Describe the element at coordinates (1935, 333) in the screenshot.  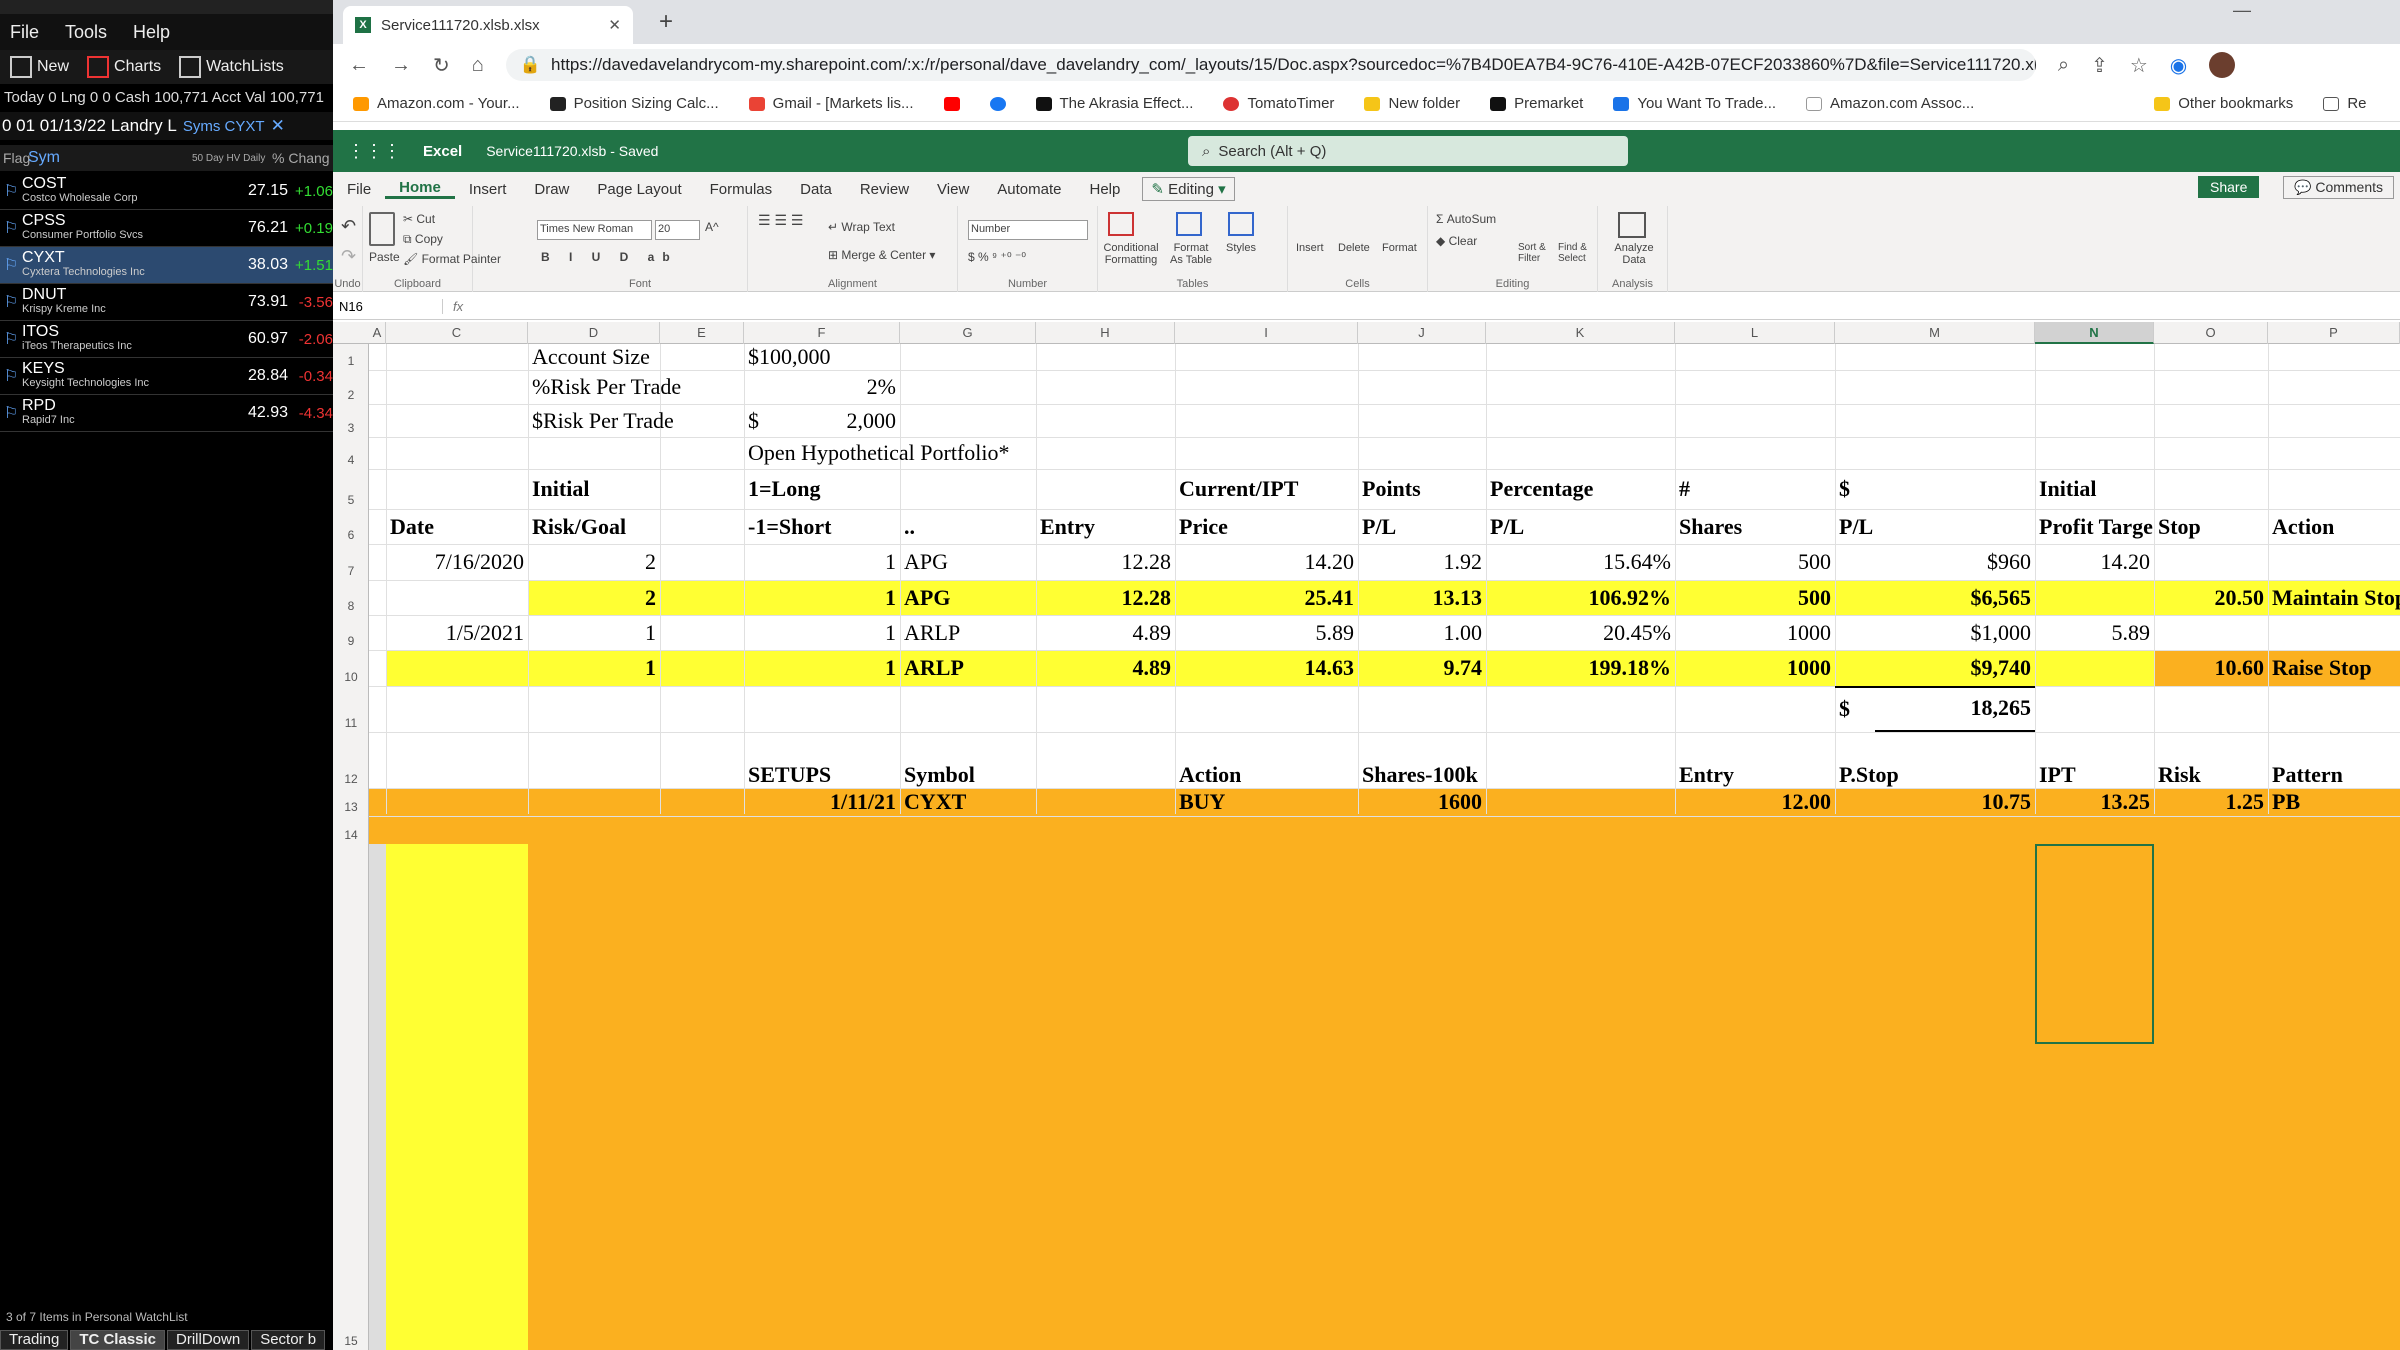
I see `column-header-M: M` at that location.